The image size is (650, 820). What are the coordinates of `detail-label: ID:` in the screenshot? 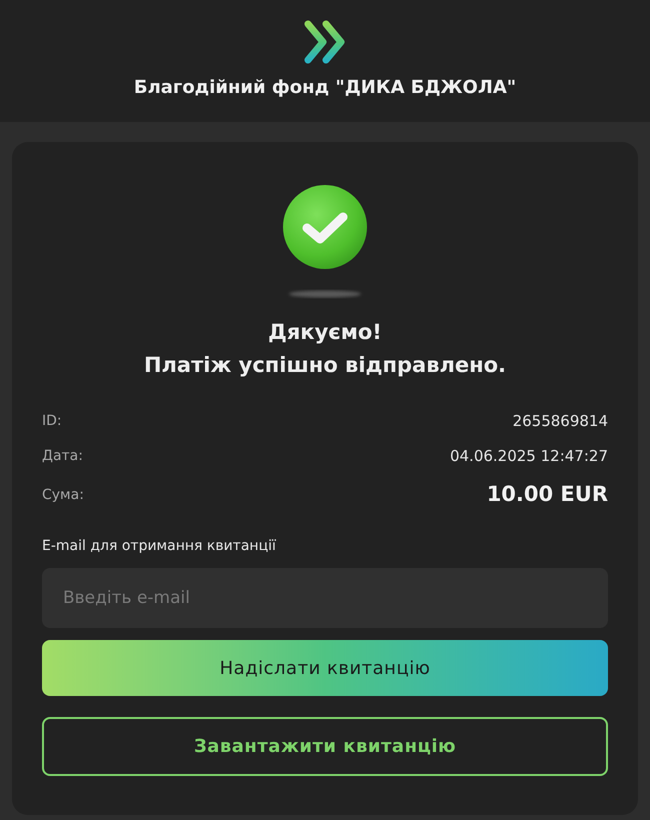 It's located at (52, 421).